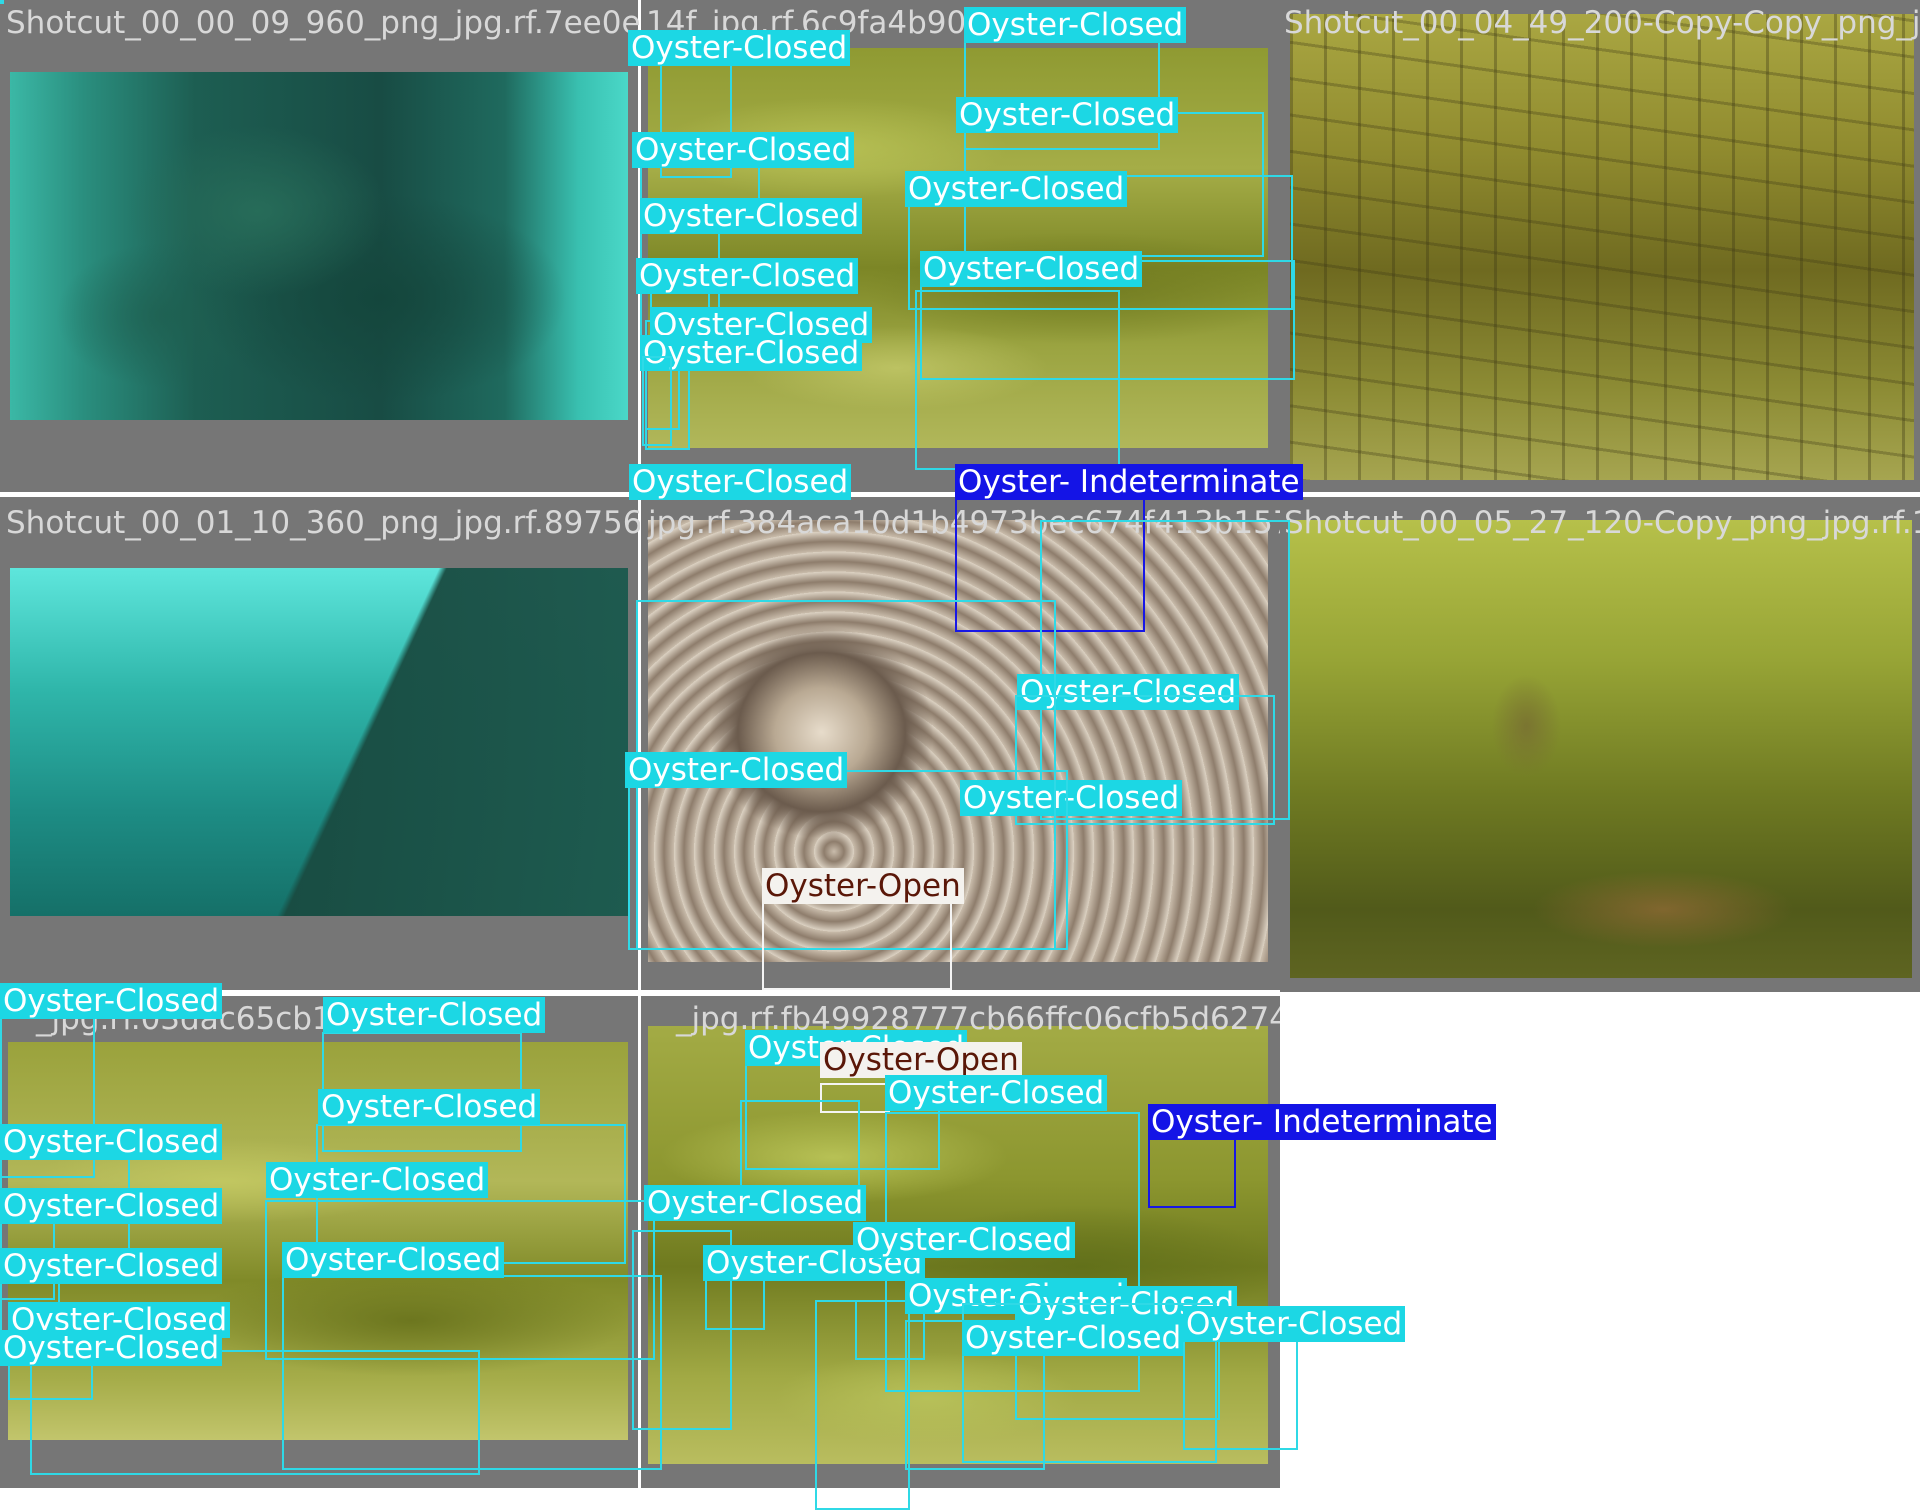 The height and width of the screenshot is (1510, 1920). Describe the element at coordinates (1192, 1168) in the screenshot. I see `detection-box-indeterminate` at that location.